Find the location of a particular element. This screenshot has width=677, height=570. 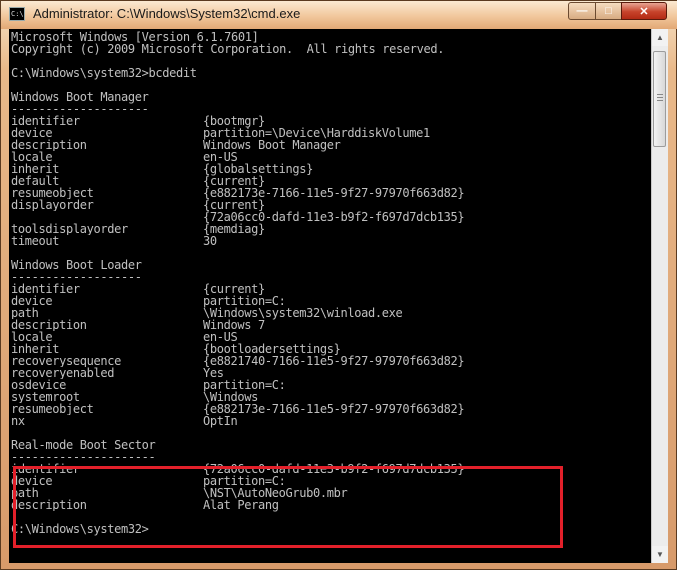

close-icon: ✕ is located at coordinates (644, 11).